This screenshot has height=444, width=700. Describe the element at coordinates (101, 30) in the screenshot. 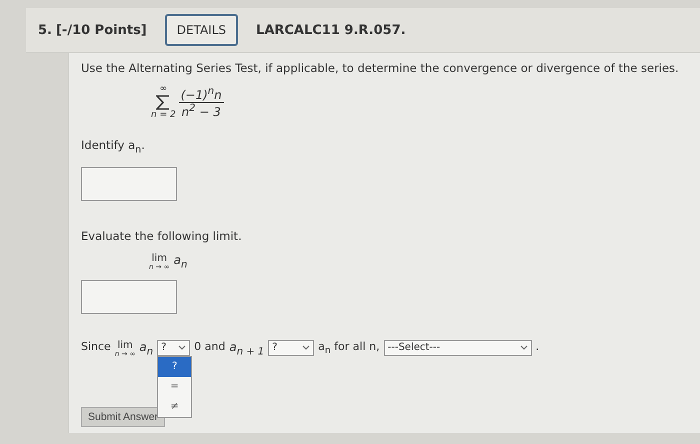

I see `points-label: [-/10 Points]` at that location.